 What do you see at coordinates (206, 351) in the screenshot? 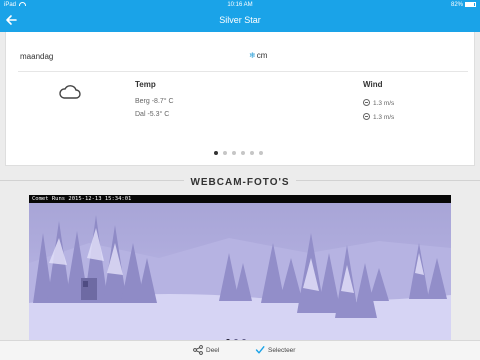
I see `share-button: Deel` at bounding box center [206, 351].